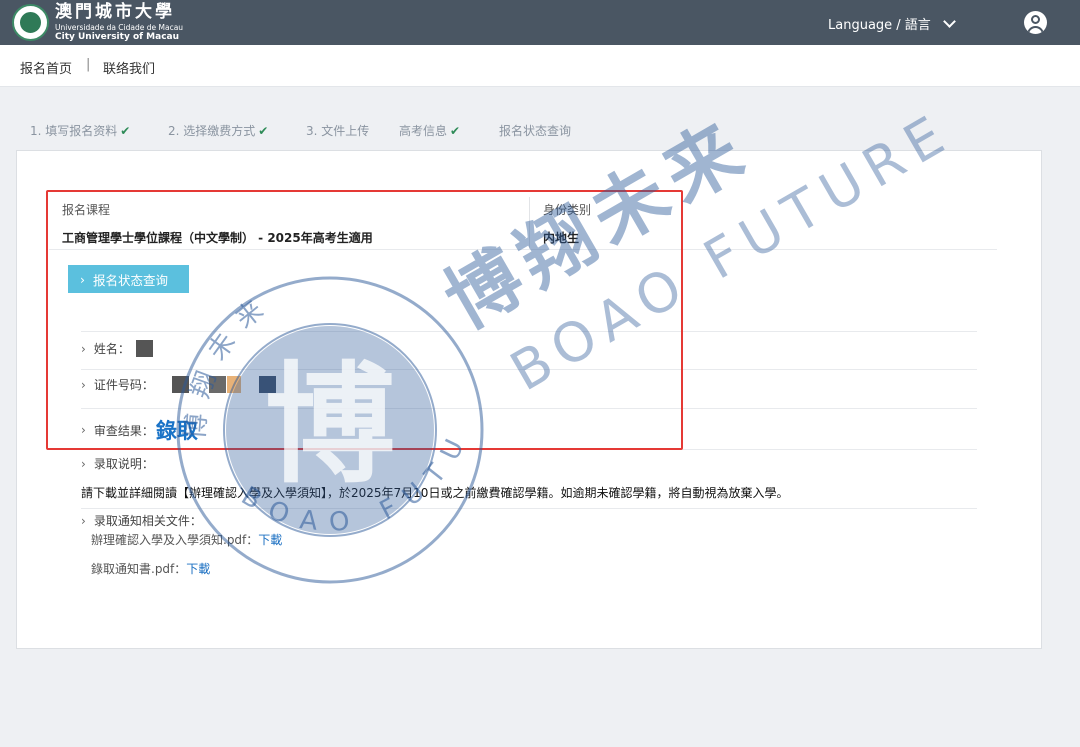 The height and width of the screenshot is (747, 1080). Describe the element at coordinates (119, 27) in the screenshot. I see `logo-portuguese-name: Universidade da Cidade de Macau` at that location.